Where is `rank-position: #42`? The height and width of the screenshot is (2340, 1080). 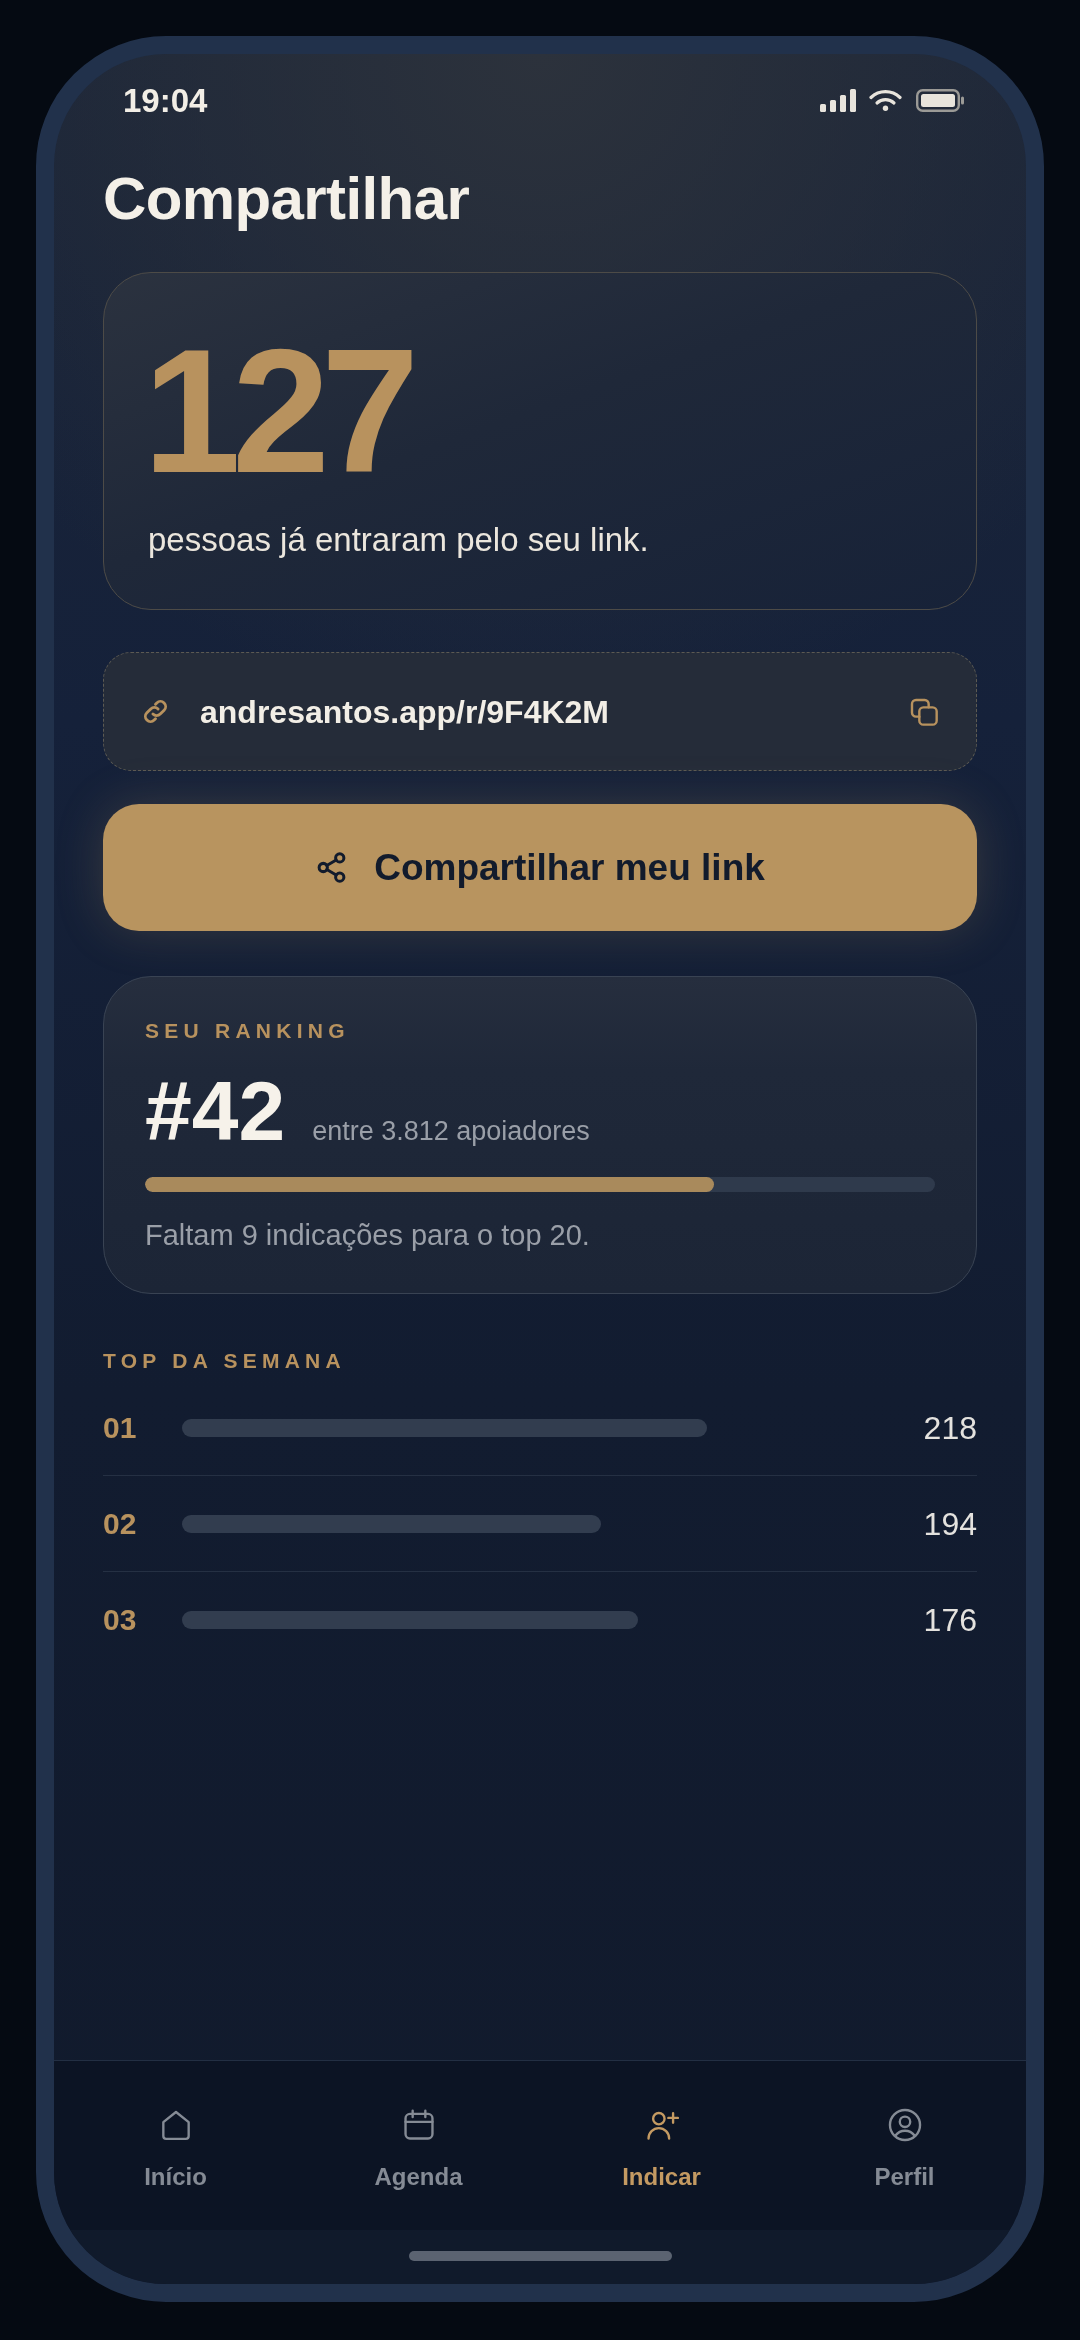
rank-position: #42 is located at coordinates (215, 1111).